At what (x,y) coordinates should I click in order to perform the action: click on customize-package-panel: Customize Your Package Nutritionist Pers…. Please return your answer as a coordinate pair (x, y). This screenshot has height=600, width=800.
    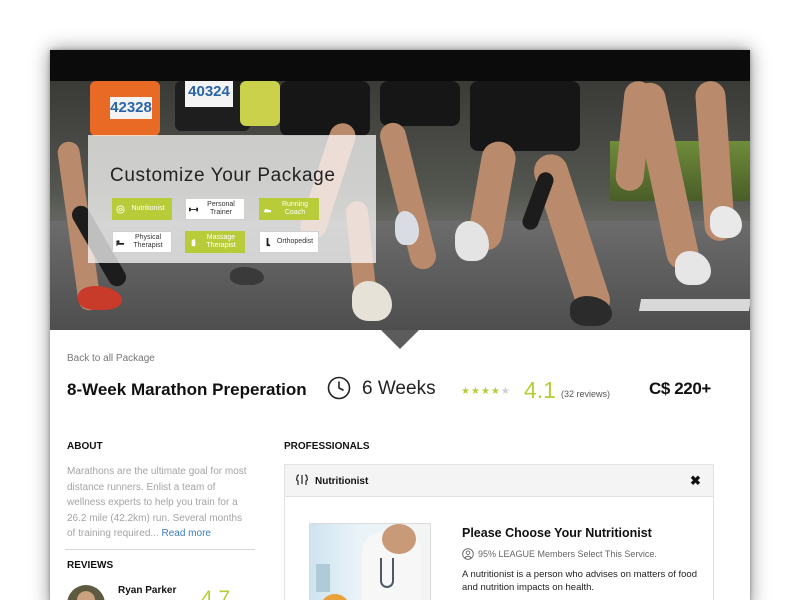
    Looking at the image, I should click on (232, 199).